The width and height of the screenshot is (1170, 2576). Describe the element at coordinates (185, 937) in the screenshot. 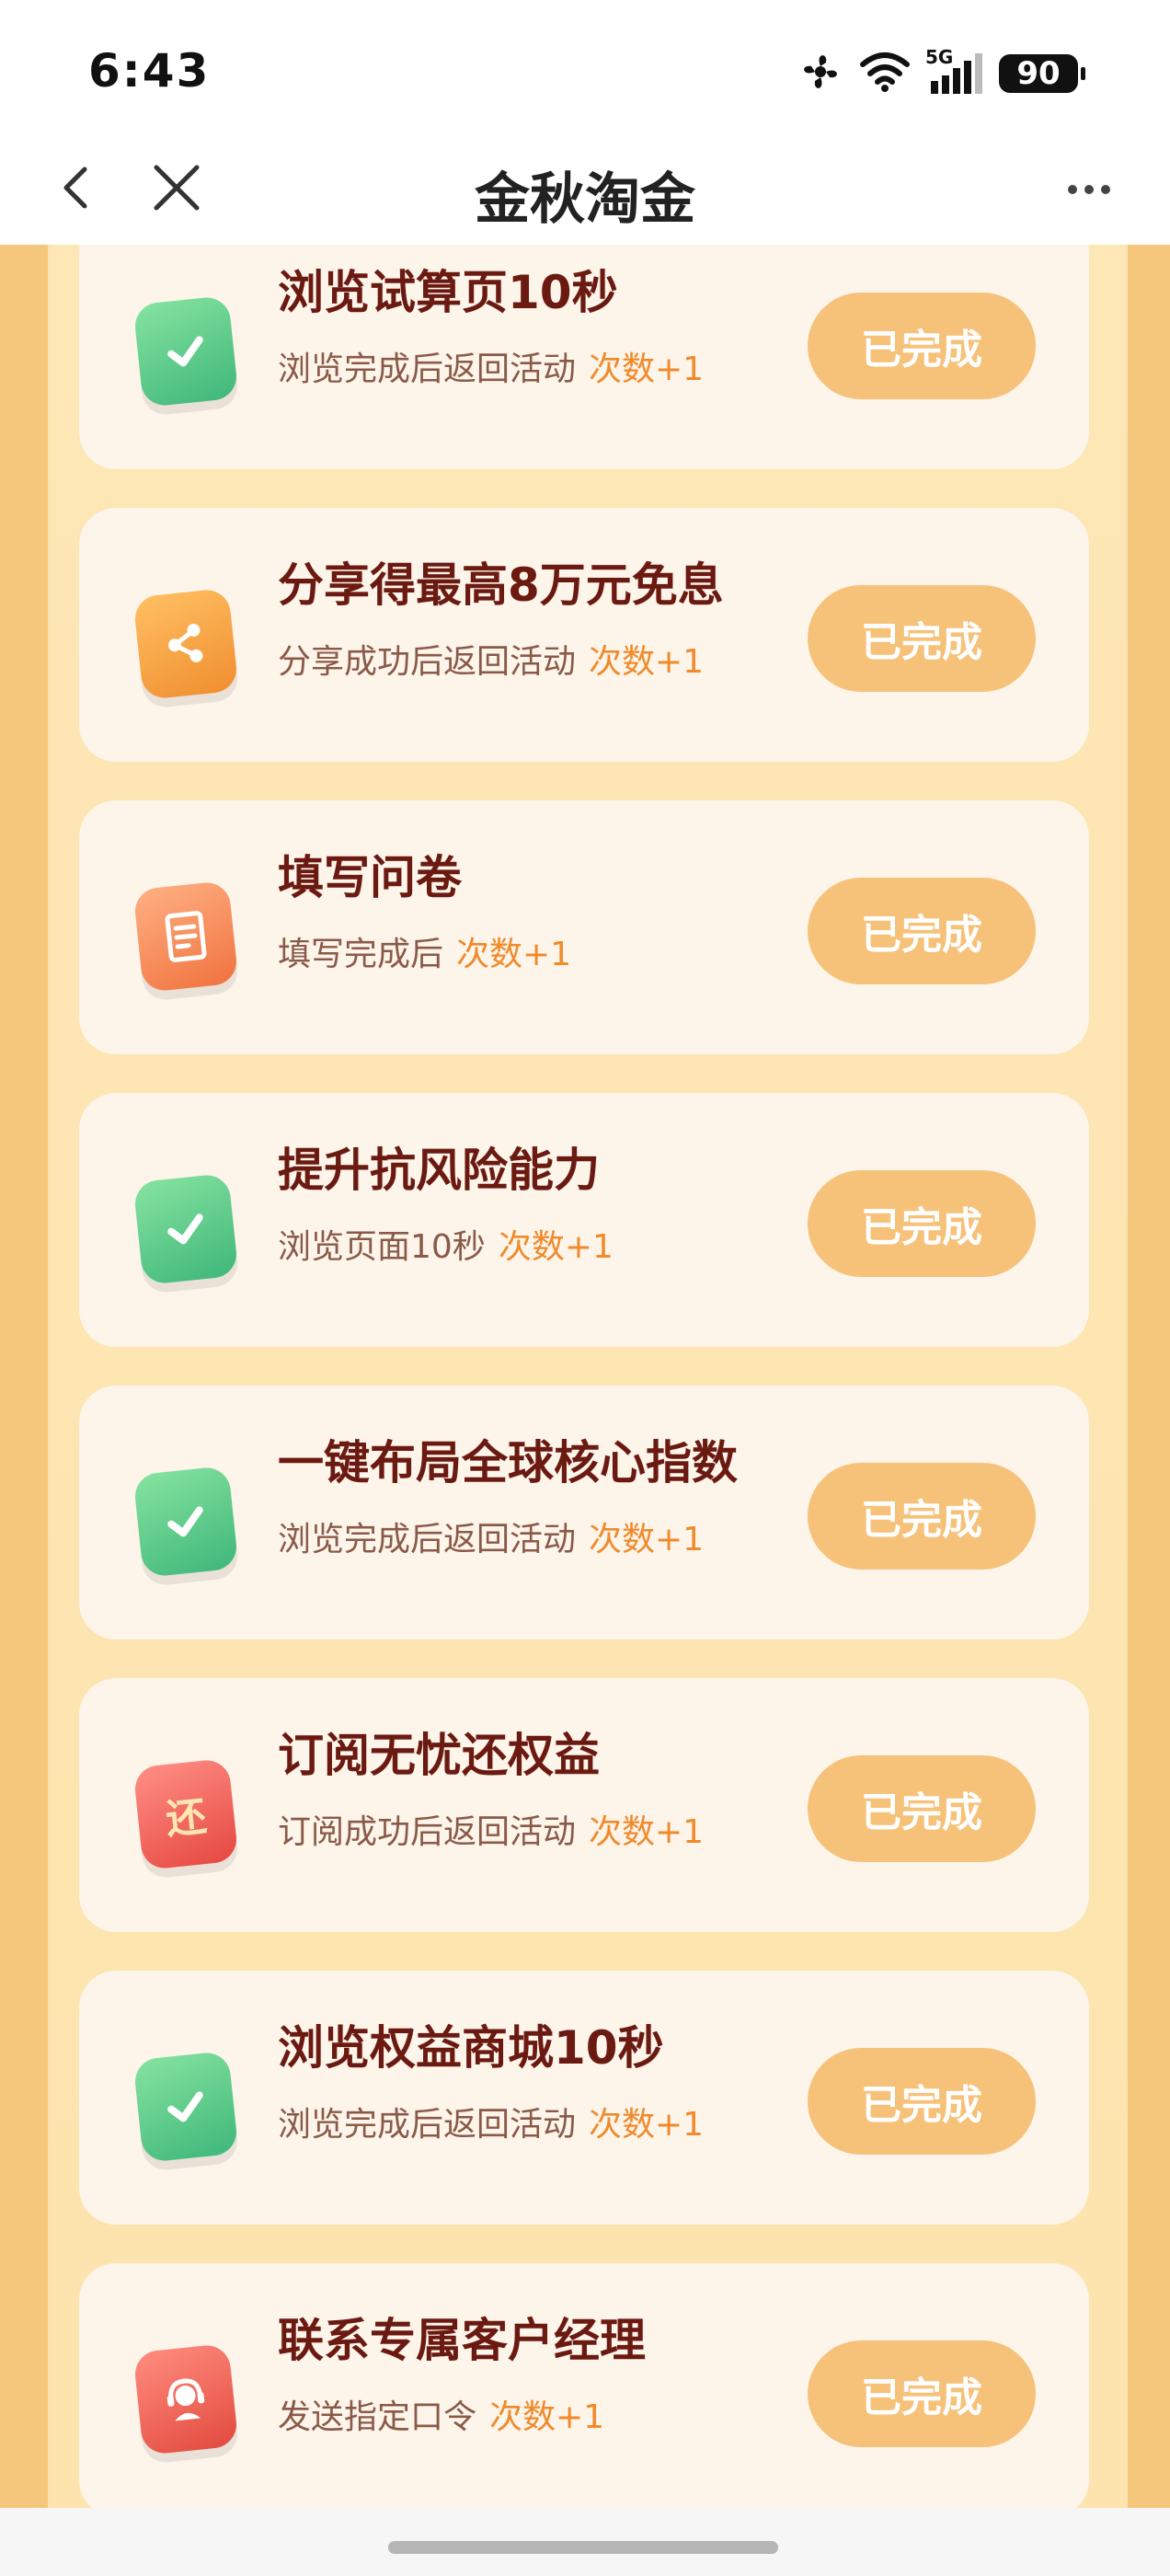

I see `survey-icon` at that location.